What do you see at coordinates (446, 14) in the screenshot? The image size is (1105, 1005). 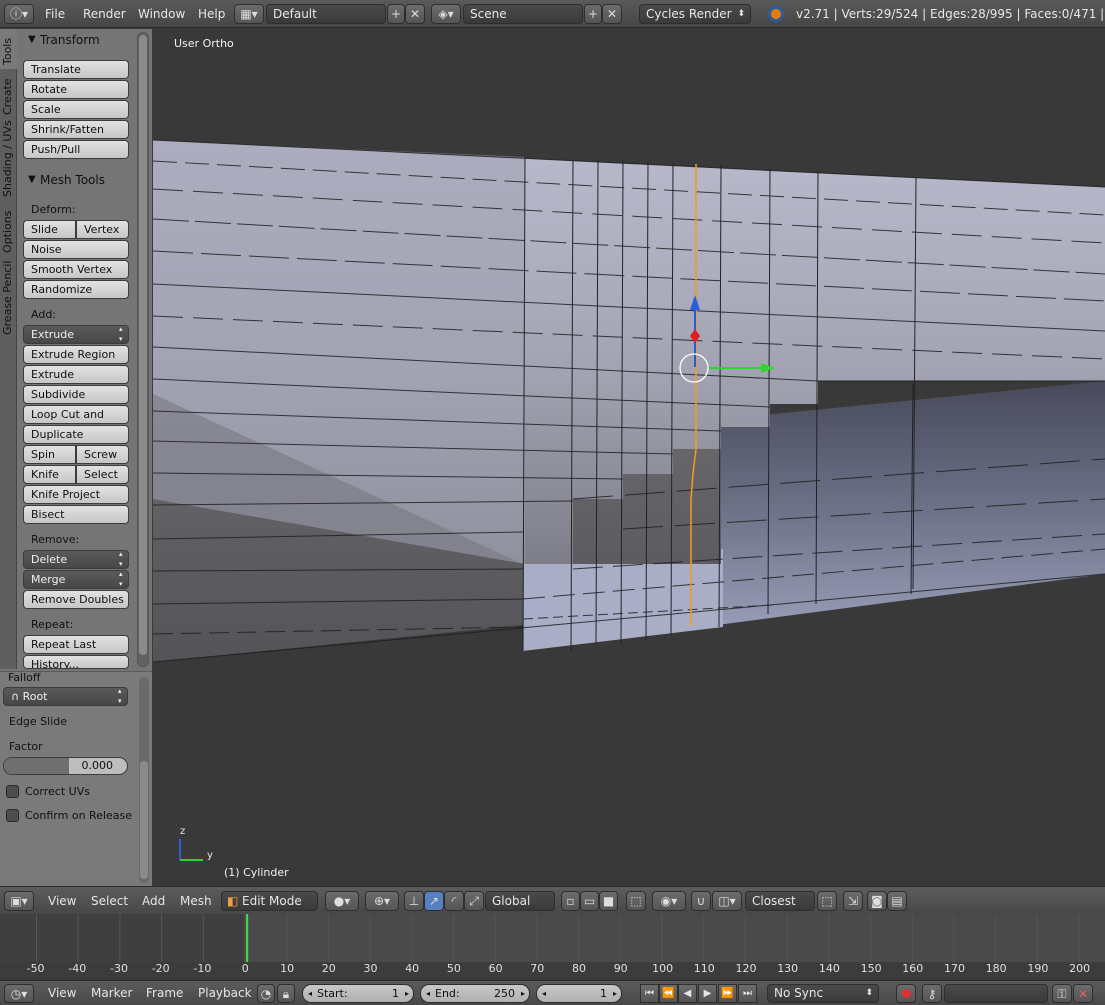 I see `scene-selector: ◈▾` at bounding box center [446, 14].